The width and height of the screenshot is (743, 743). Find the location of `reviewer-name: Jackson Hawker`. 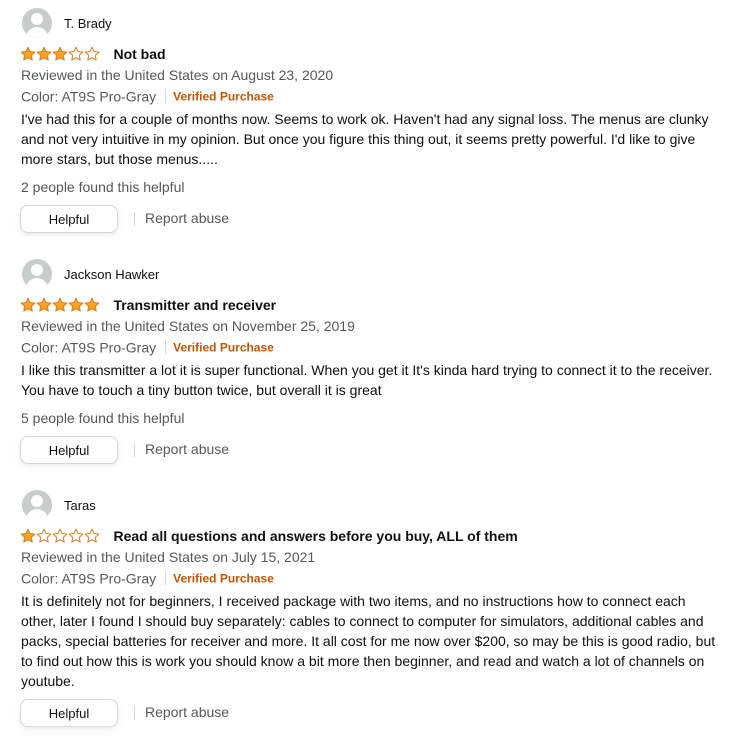

reviewer-name: Jackson Hawker is located at coordinates (111, 274).